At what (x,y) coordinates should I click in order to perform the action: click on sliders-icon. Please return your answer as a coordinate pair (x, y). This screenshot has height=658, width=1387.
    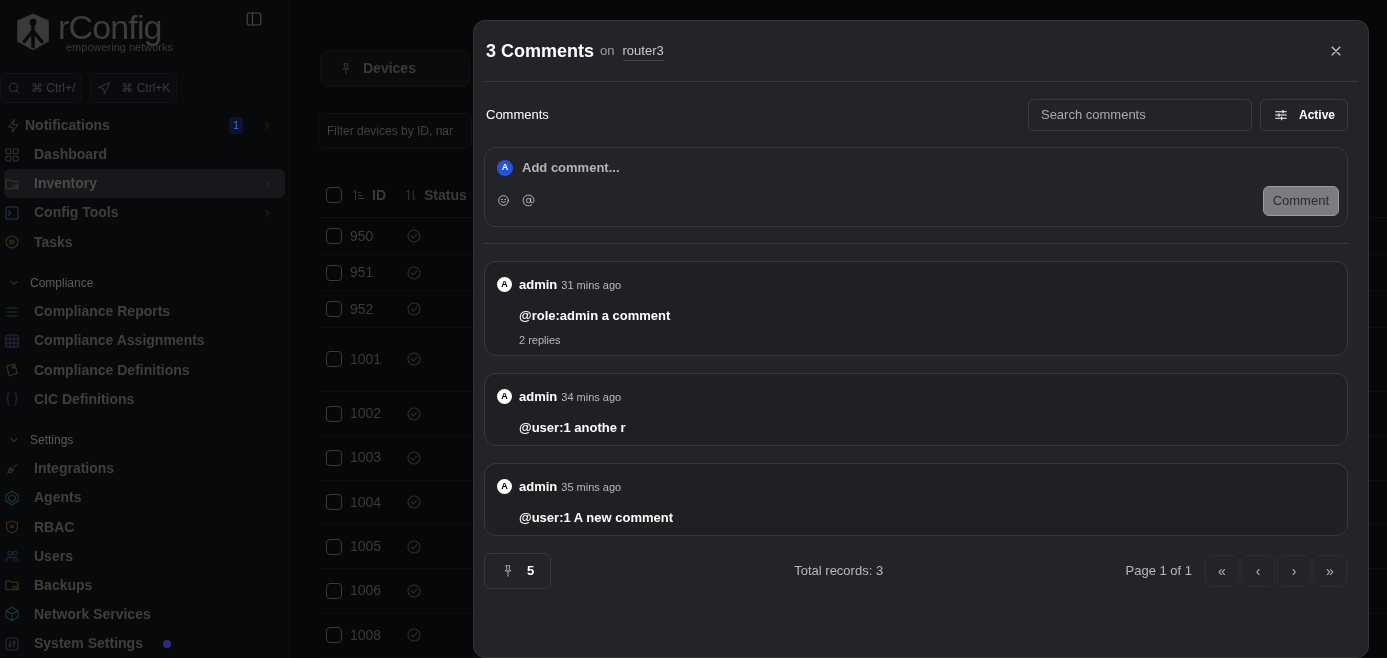
    Looking at the image, I should click on (12, 643).